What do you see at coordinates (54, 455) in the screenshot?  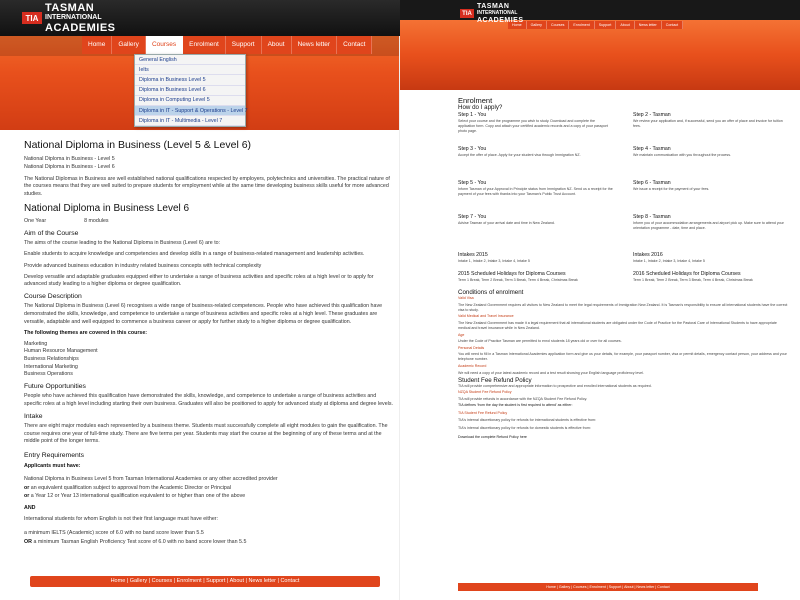 I see `entry-heading: Entry Requirements` at bounding box center [54, 455].